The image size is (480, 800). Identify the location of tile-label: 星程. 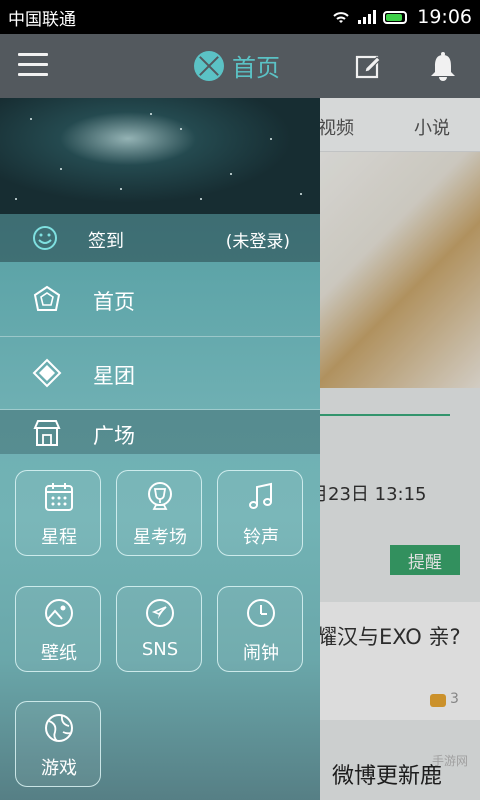
(59, 537).